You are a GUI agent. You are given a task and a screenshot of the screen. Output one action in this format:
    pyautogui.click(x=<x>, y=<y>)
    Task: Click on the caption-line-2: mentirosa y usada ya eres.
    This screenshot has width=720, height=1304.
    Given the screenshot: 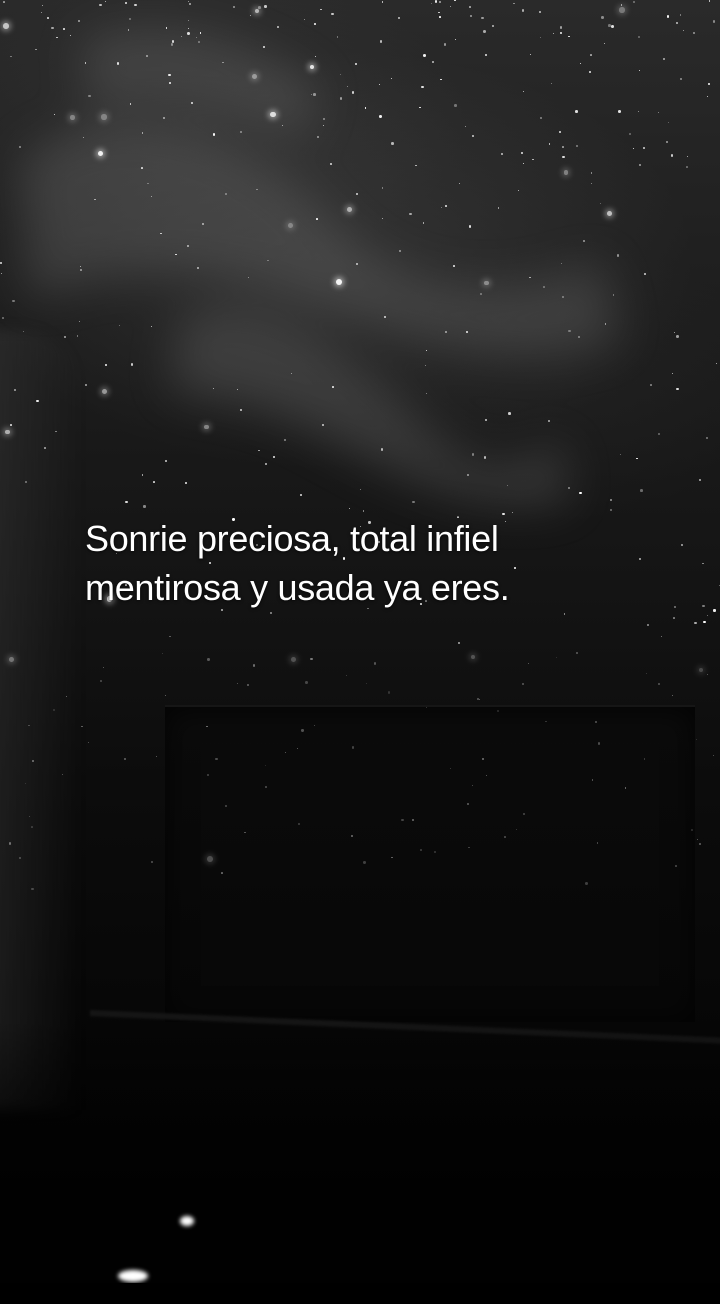 What is the action you would take?
    pyautogui.click(x=297, y=587)
    